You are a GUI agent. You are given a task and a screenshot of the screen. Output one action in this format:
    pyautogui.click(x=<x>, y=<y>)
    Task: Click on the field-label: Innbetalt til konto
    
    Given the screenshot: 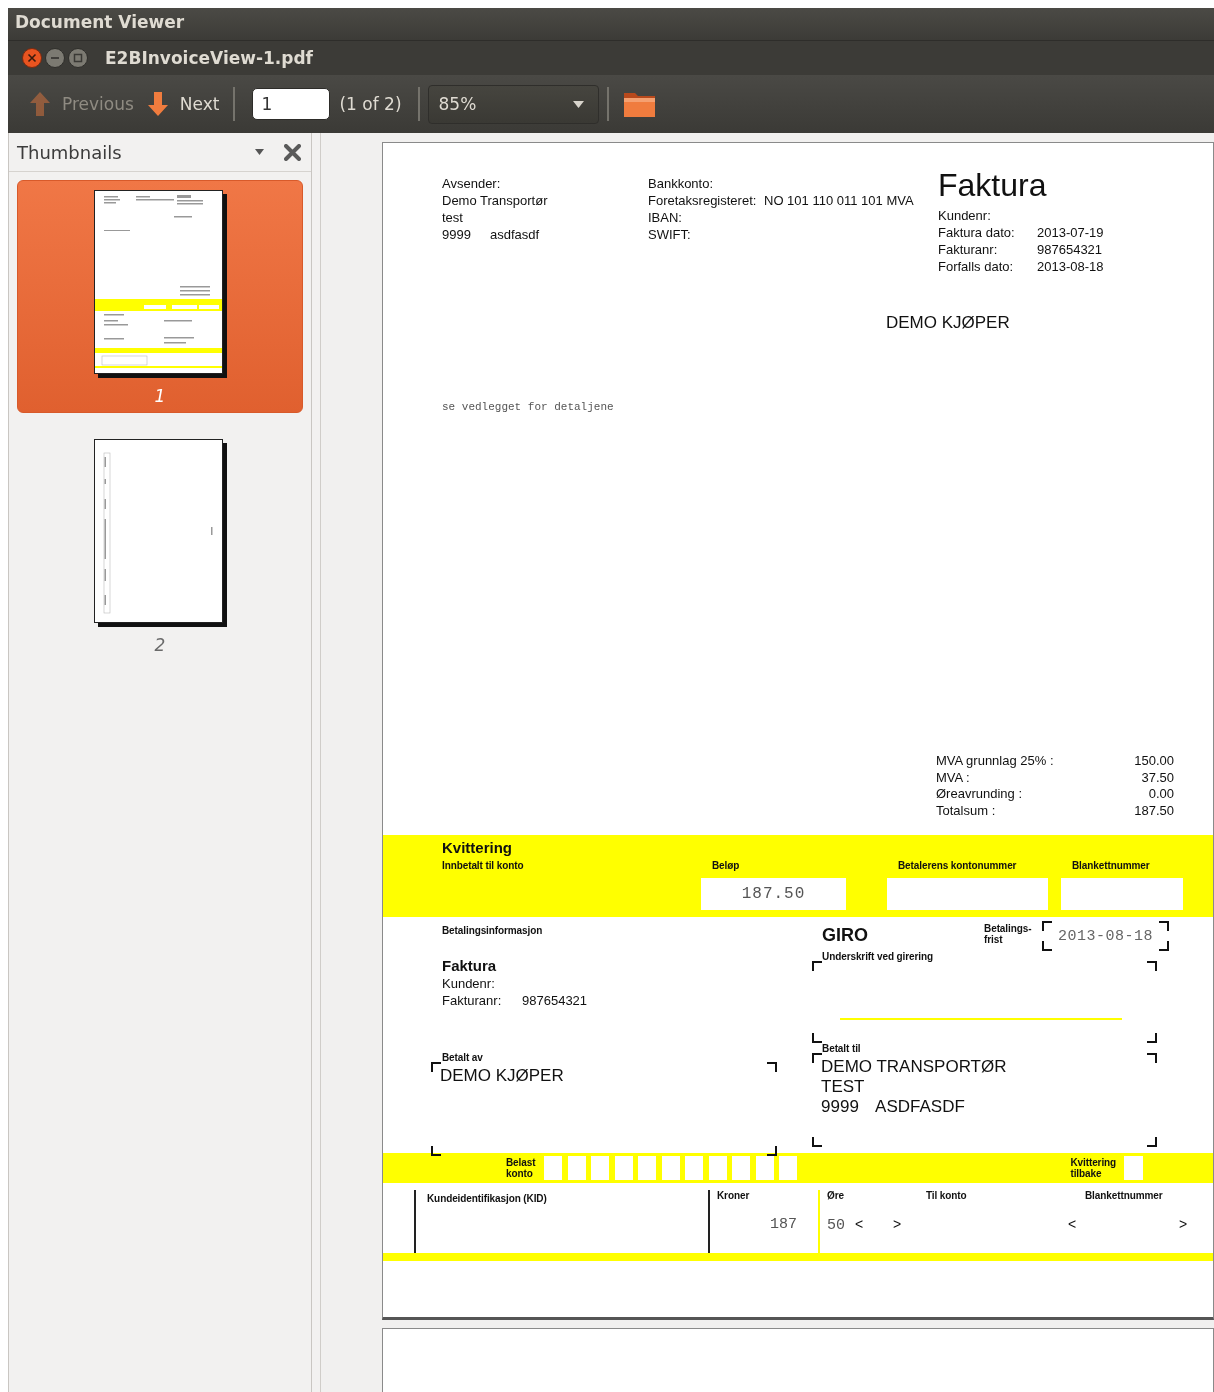 What is the action you would take?
    pyautogui.click(x=483, y=865)
    